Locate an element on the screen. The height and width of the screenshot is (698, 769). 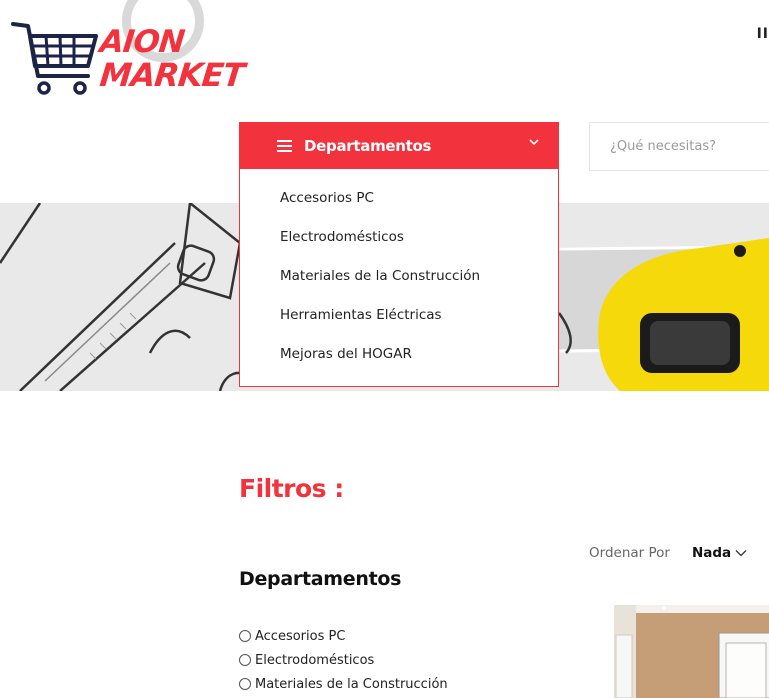
product-image is located at coordinates (691, 651).